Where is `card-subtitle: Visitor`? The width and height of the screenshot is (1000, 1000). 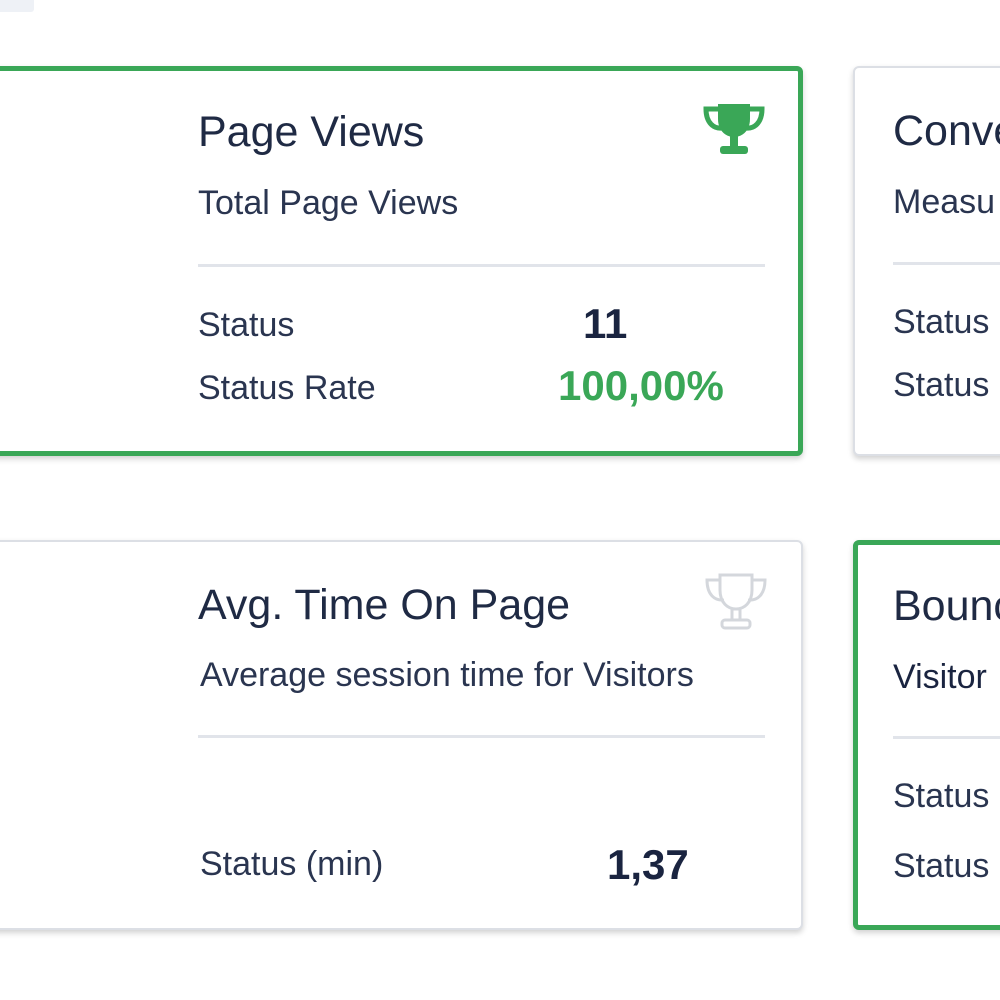 card-subtitle: Visitor is located at coordinates (940, 677).